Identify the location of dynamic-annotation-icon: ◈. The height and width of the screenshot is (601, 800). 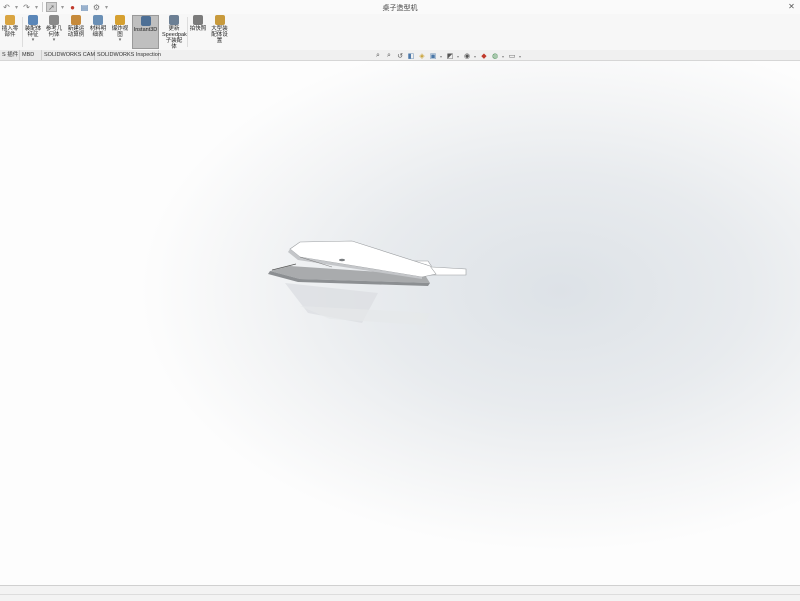
(422, 56).